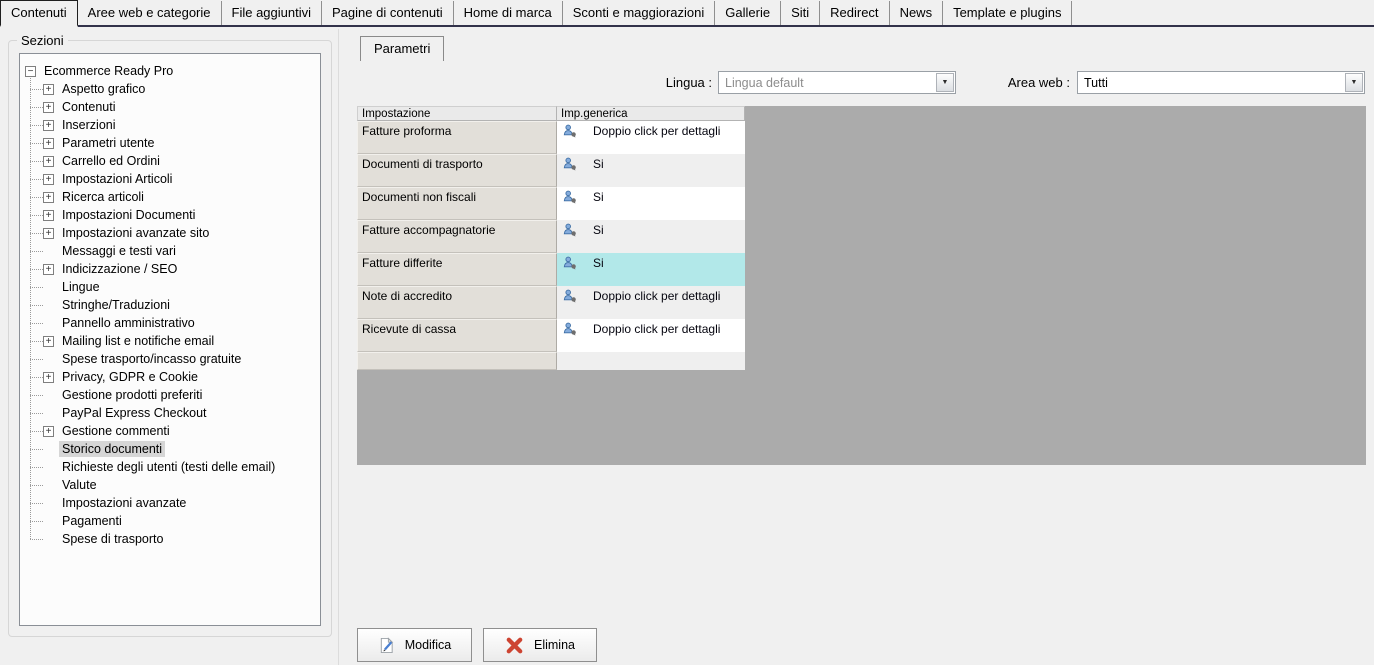  I want to click on tree-collapse-icon: −, so click(30, 71).